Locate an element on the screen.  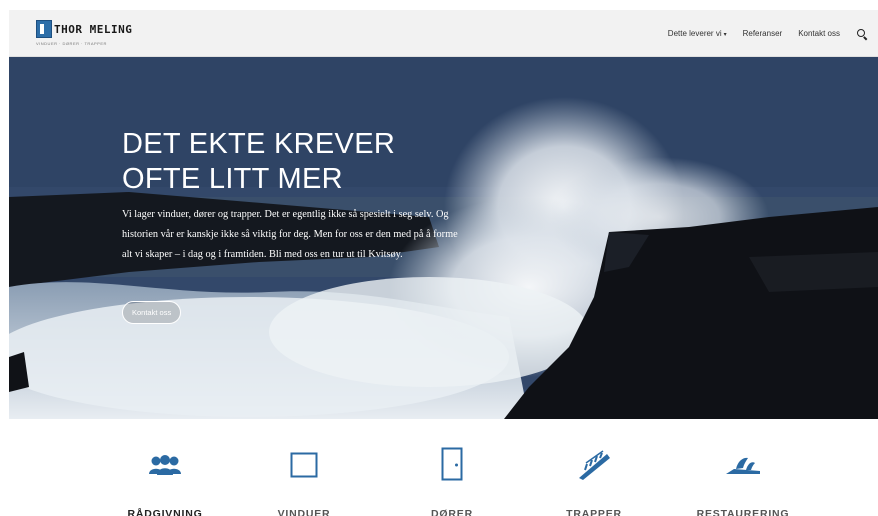
window-icon is located at coordinates (304, 467).